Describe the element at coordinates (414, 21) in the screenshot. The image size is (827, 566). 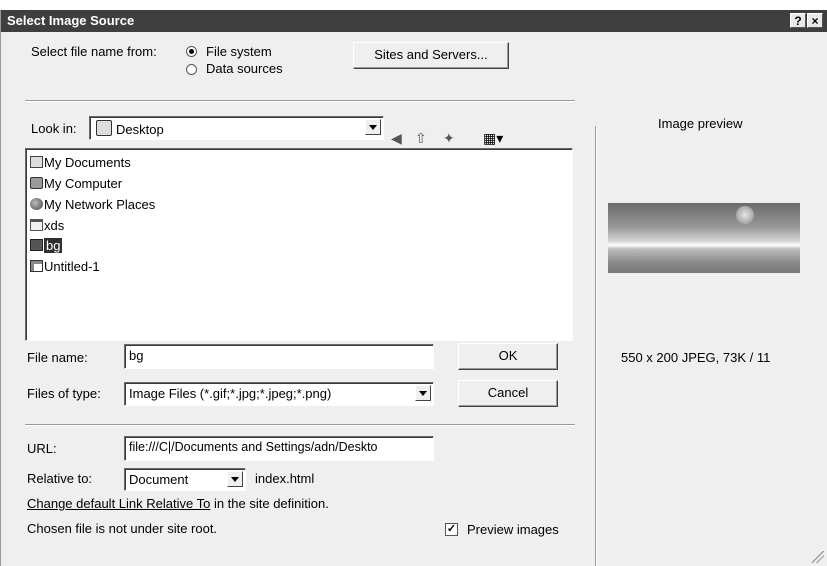
I see `title-bar: Select Image Source ? ×` at that location.